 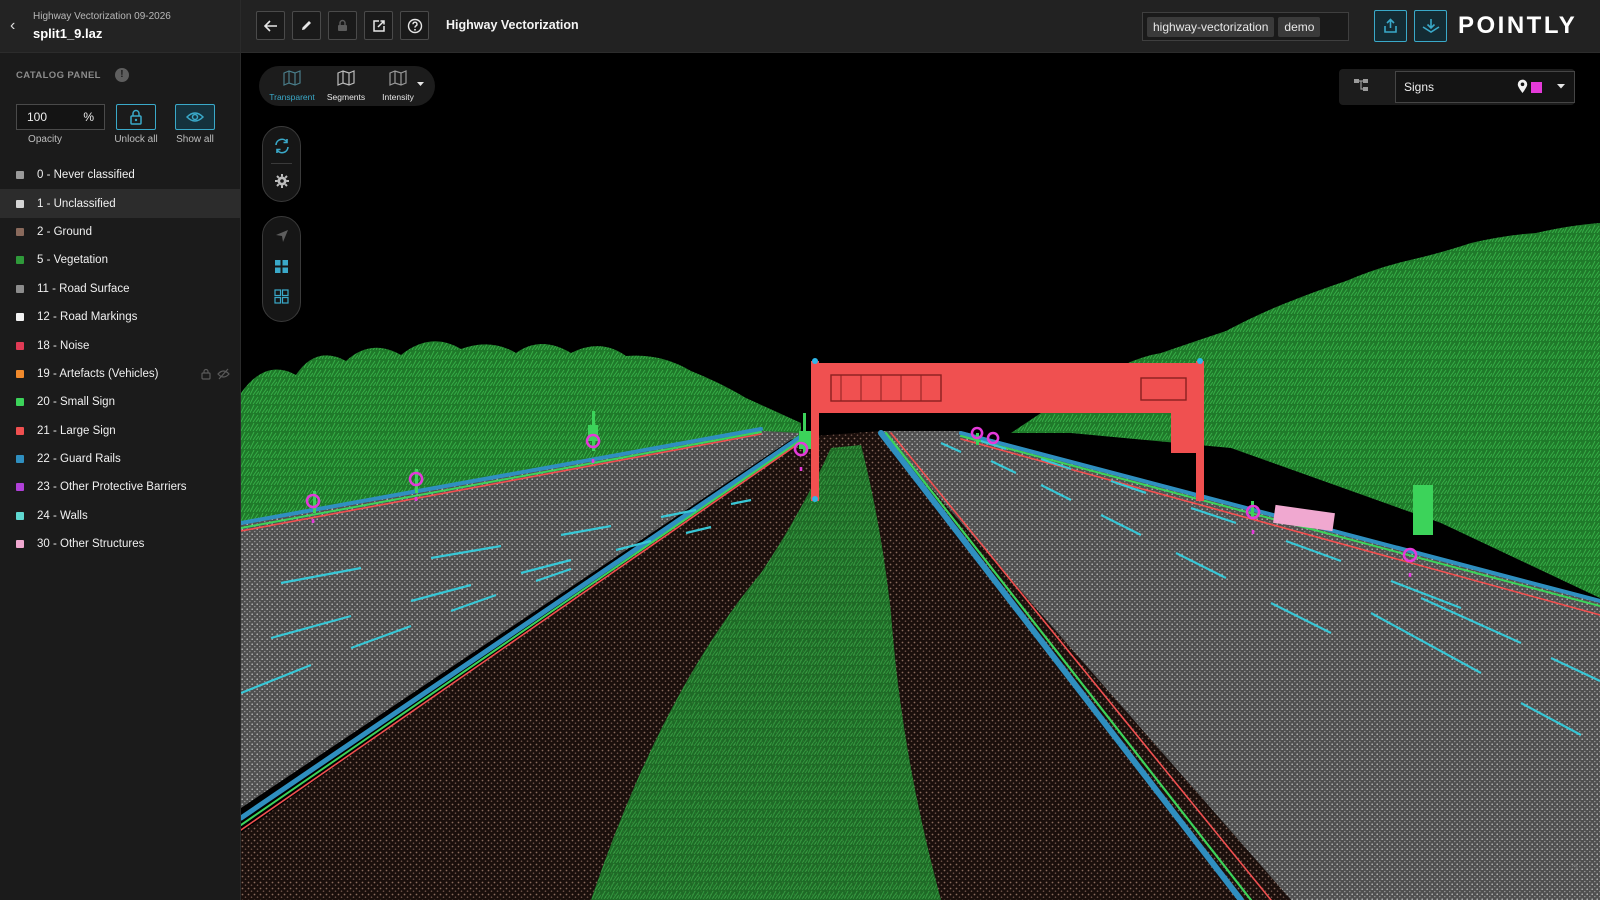 I want to click on class-item-other-structures: 30 - Other Structures, so click(x=120, y=544).